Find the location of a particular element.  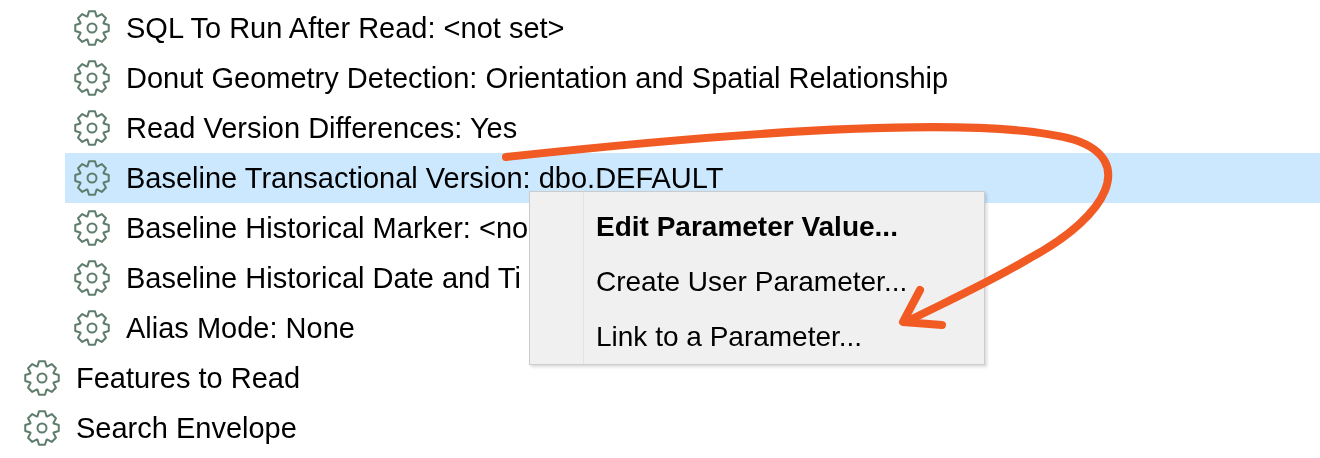

tree-item: Baseline Historical Marker: <no is located at coordinates (297, 228).